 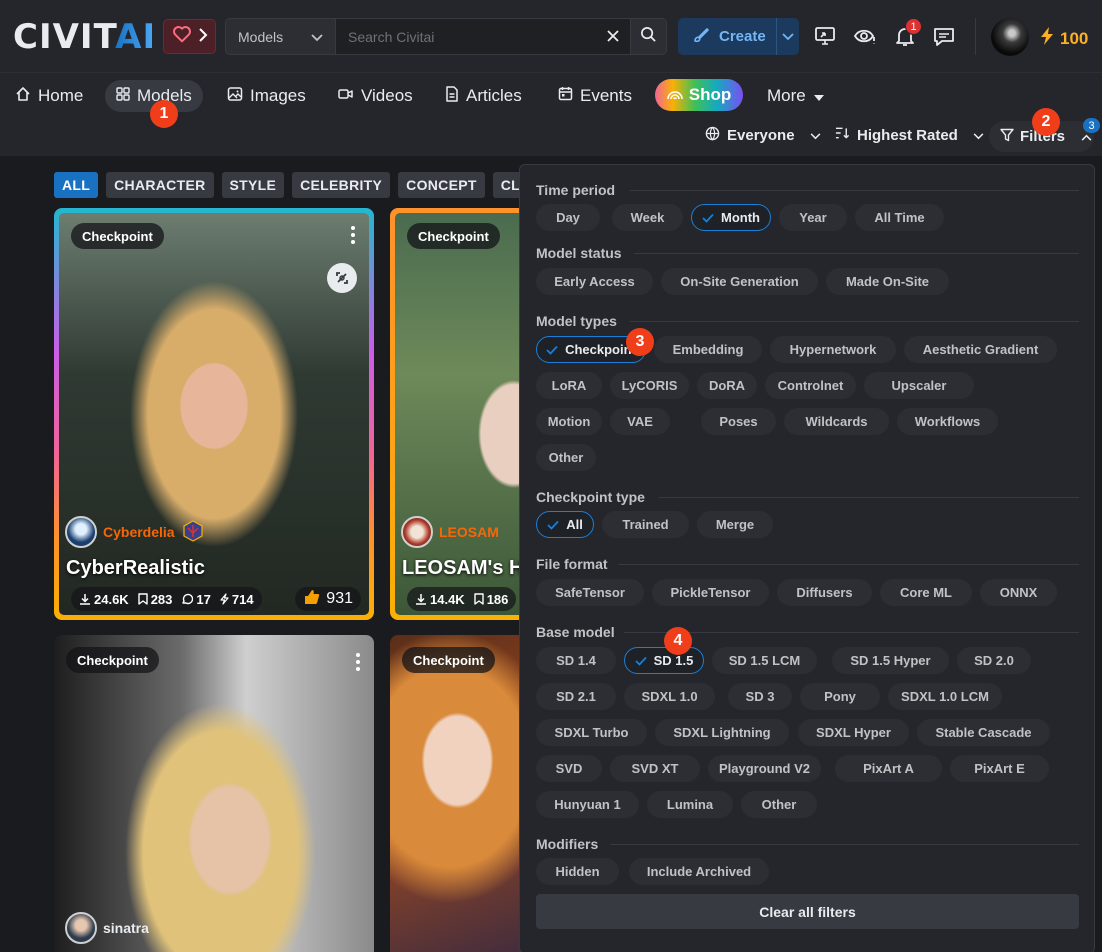 I want to click on nav-more-menu: More, so click(x=795, y=96).